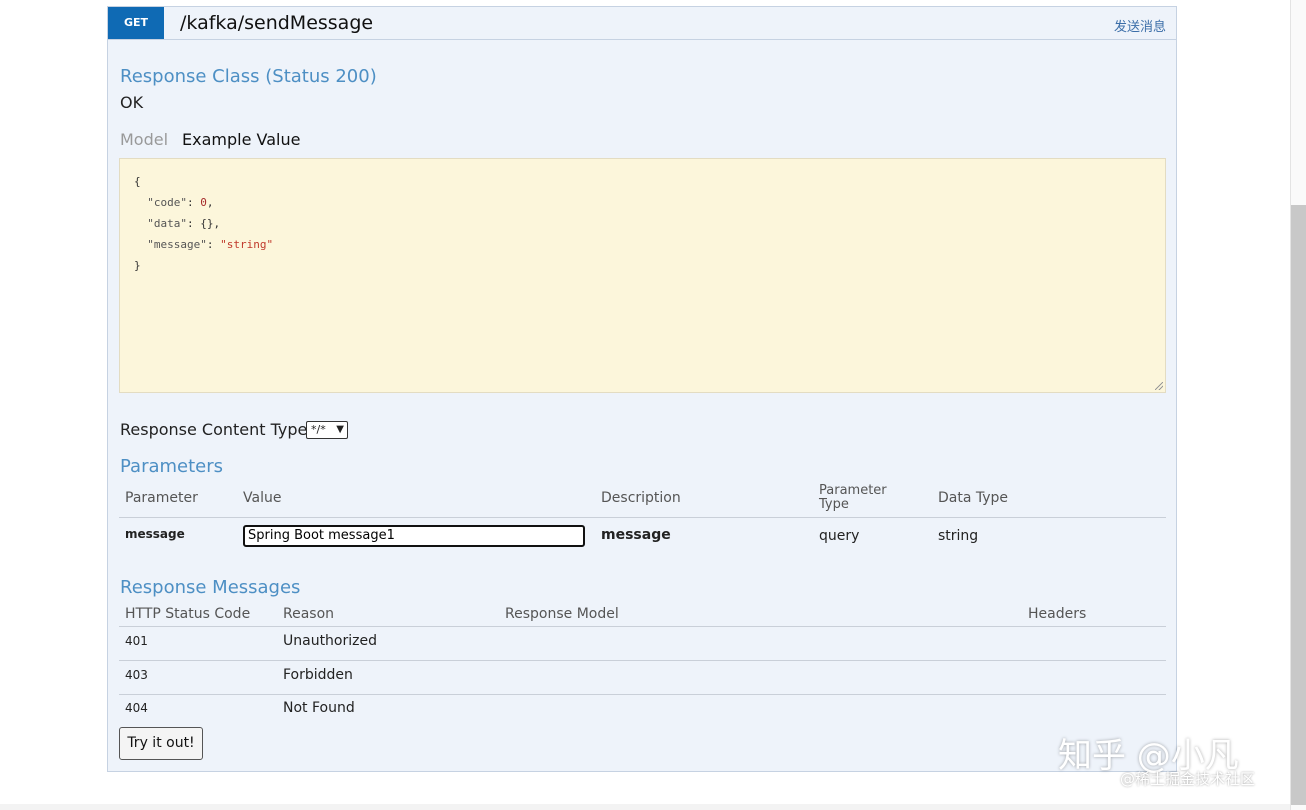 The height and width of the screenshot is (810, 1306). Describe the element at coordinates (327, 430) in the screenshot. I see `content-type-select: */* ▼` at that location.